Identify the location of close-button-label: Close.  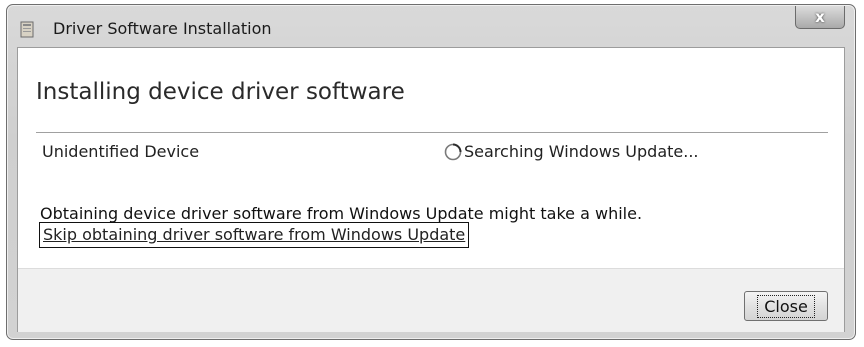
(786, 306).